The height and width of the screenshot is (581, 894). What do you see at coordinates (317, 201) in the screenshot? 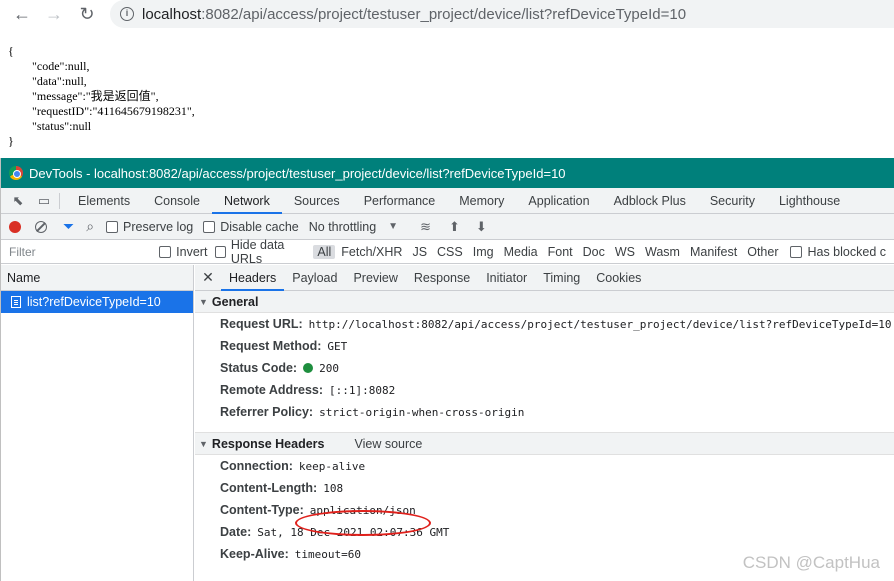
I see `tab-sources: Sources` at bounding box center [317, 201].